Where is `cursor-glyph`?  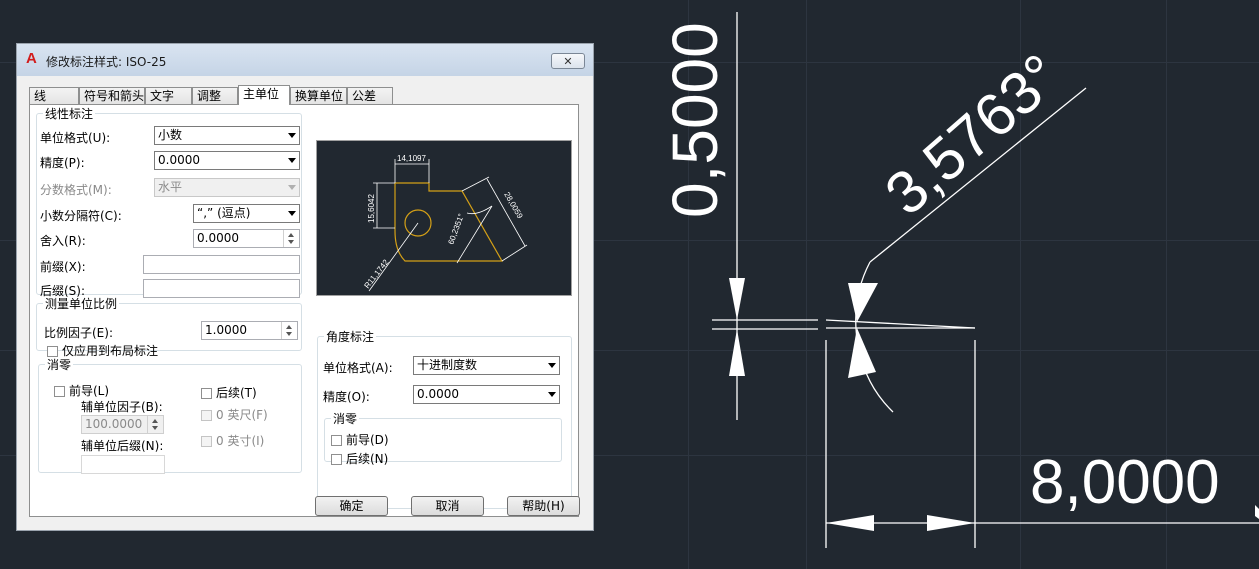 cursor-glyph is located at coordinates (1257, 512).